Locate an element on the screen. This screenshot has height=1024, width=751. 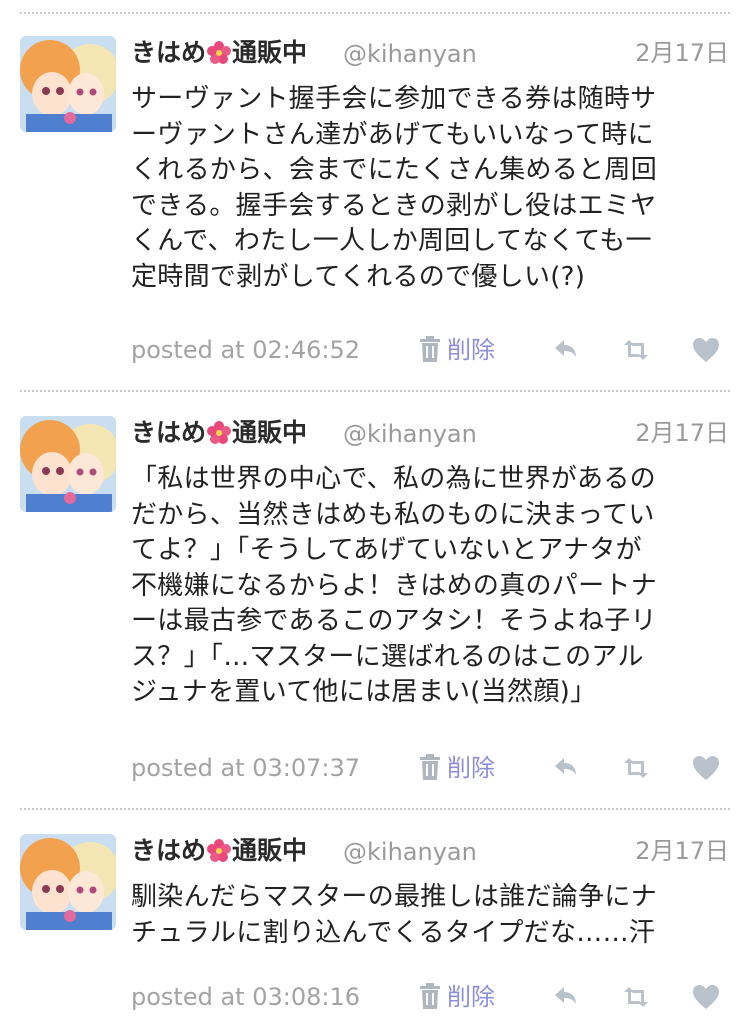
tweet-footer: posted at 03:07:37 削除 is located at coordinates (431, 768).